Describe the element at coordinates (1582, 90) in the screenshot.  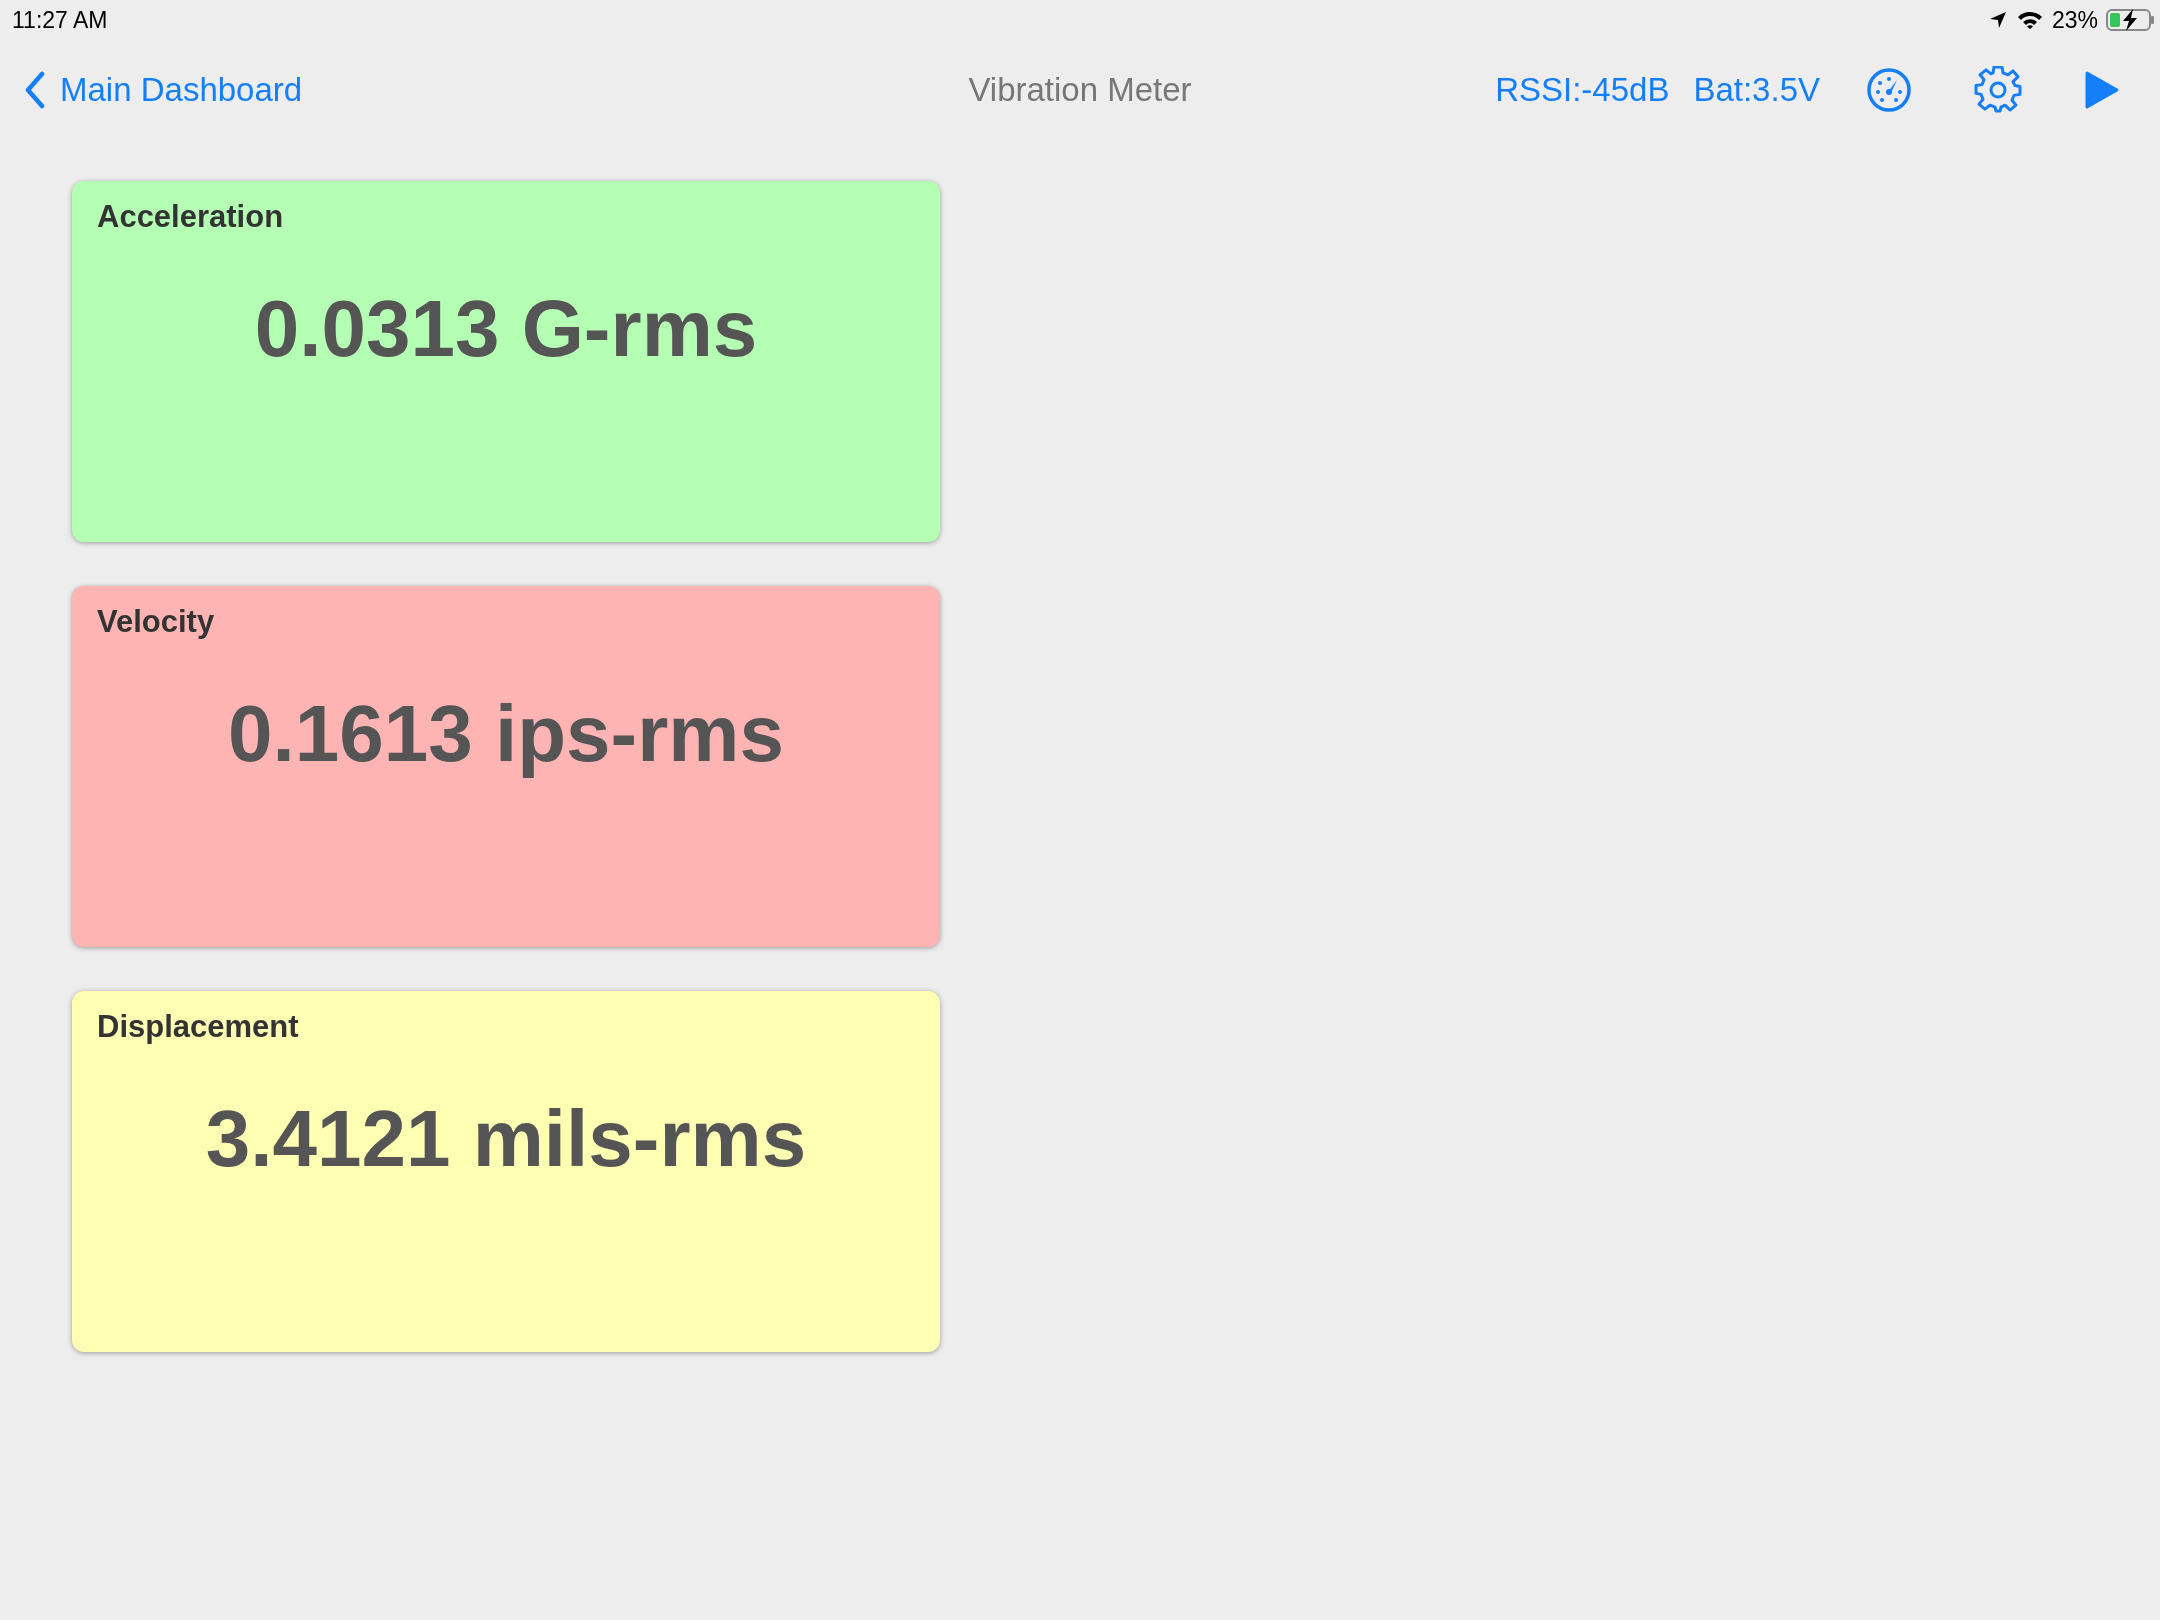
I see `rssi-reading: RSSI:-45dB` at that location.